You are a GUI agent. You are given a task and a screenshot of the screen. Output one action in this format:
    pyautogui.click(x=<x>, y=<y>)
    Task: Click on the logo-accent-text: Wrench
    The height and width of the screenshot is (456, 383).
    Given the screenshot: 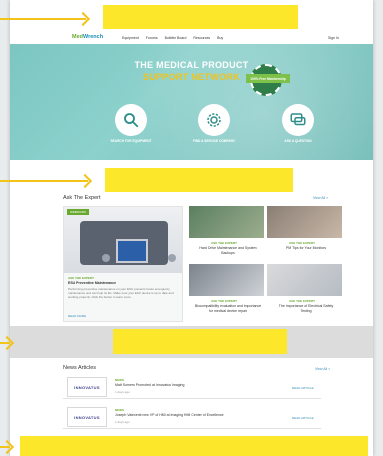 What is the action you would take?
    pyautogui.click(x=93, y=37)
    